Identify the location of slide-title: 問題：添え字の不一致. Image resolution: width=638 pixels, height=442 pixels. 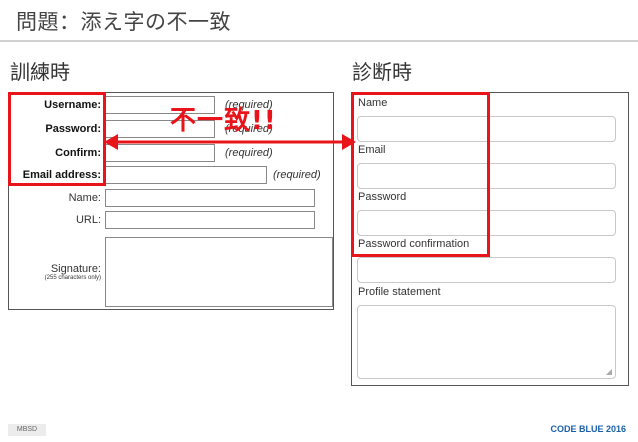
(123, 22).